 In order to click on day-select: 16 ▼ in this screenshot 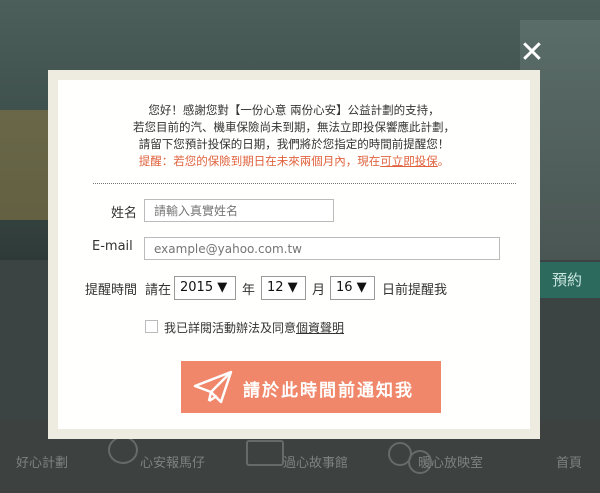, I will do `click(352, 288)`.